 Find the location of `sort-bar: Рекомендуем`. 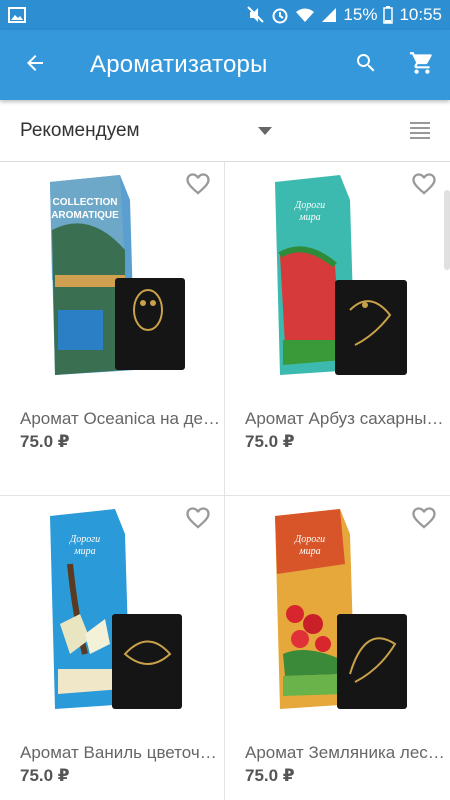

sort-bar: Рекомендуем is located at coordinates (225, 131).